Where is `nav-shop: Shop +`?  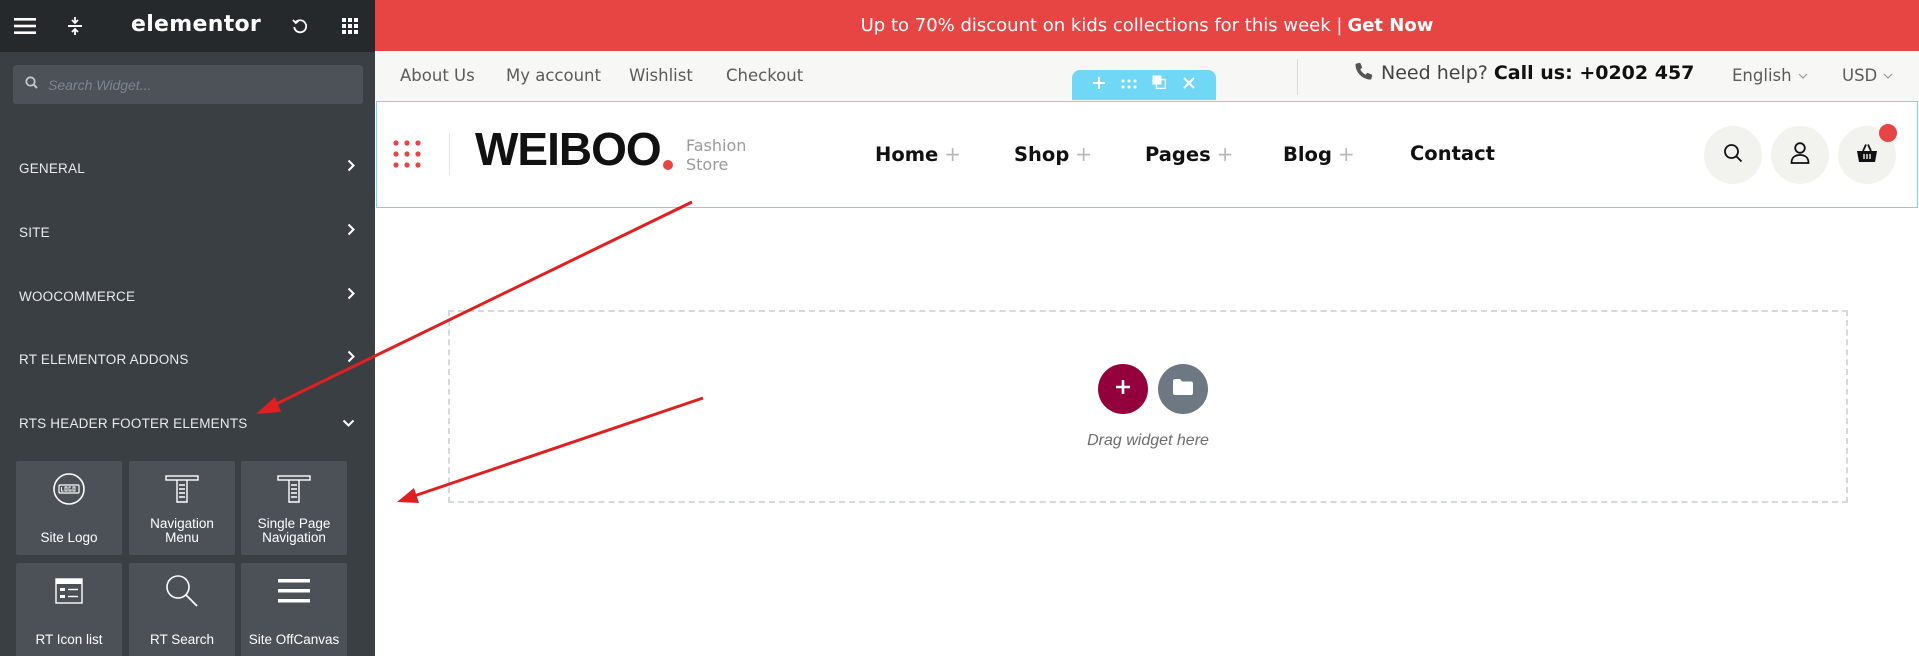
nav-shop: Shop + is located at coordinates (1053, 154).